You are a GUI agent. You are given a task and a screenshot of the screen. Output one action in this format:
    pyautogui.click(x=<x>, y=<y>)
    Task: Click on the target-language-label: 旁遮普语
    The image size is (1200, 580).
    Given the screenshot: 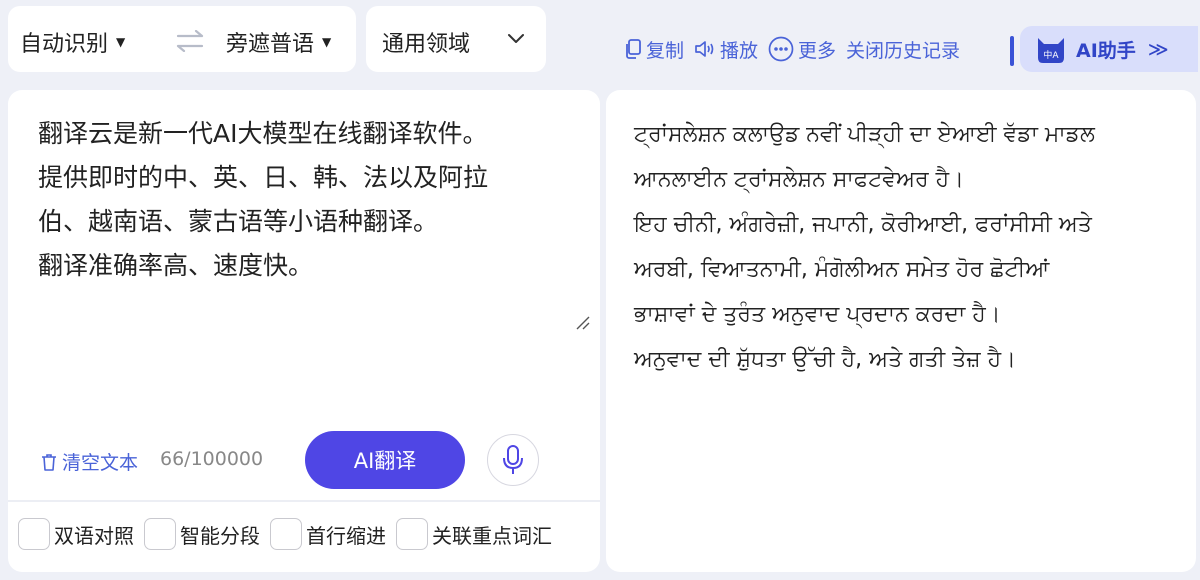 What is the action you would take?
    pyautogui.click(x=270, y=44)
    